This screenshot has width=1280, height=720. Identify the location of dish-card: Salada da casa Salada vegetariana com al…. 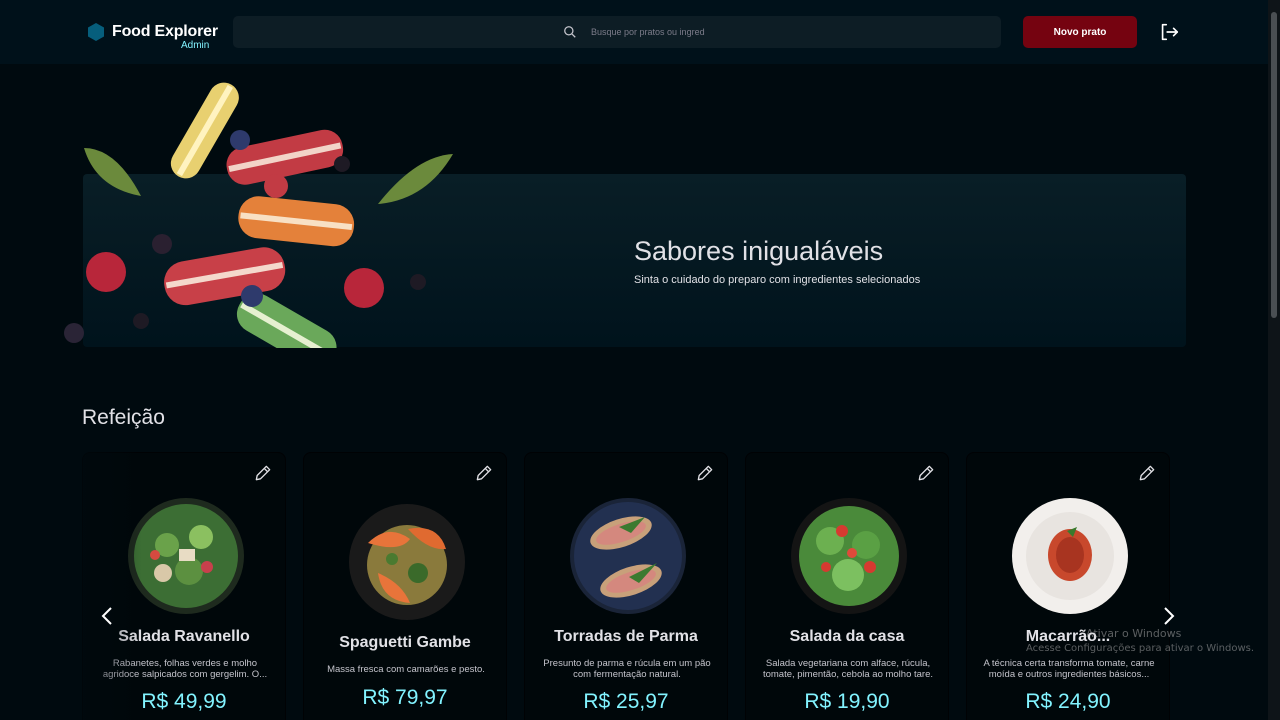
(847, 586).